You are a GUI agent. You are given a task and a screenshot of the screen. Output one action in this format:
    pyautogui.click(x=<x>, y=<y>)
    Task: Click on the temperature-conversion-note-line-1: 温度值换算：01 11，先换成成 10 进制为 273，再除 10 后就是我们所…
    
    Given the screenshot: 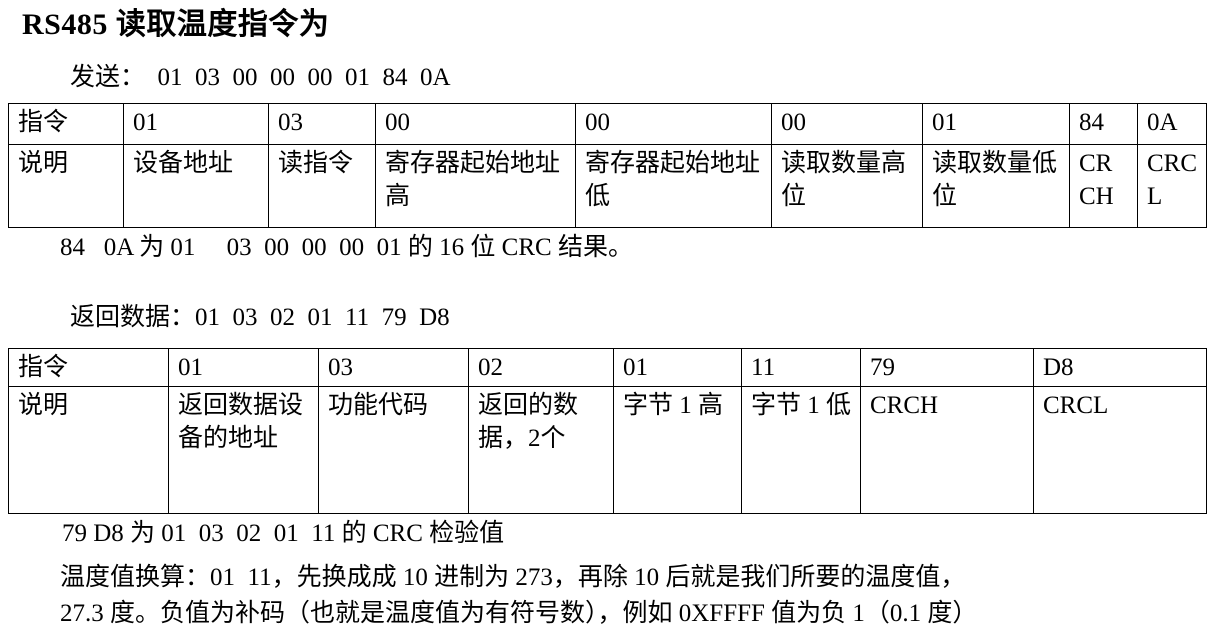 What is the action you would take?
    pyautogui.click(x=513, y=577)
    